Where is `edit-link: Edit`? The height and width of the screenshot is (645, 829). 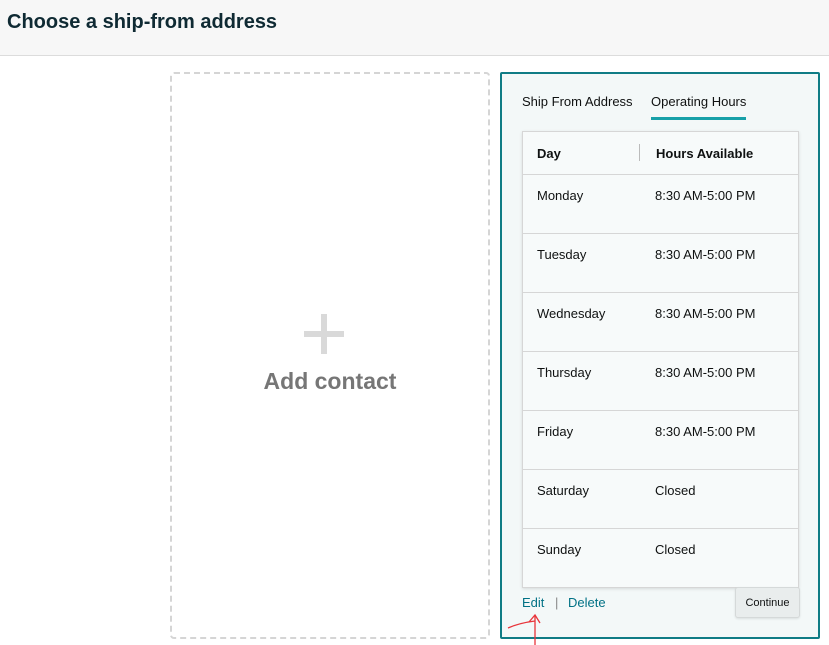
edit-link: Edit is located at coordinates (533, 602).